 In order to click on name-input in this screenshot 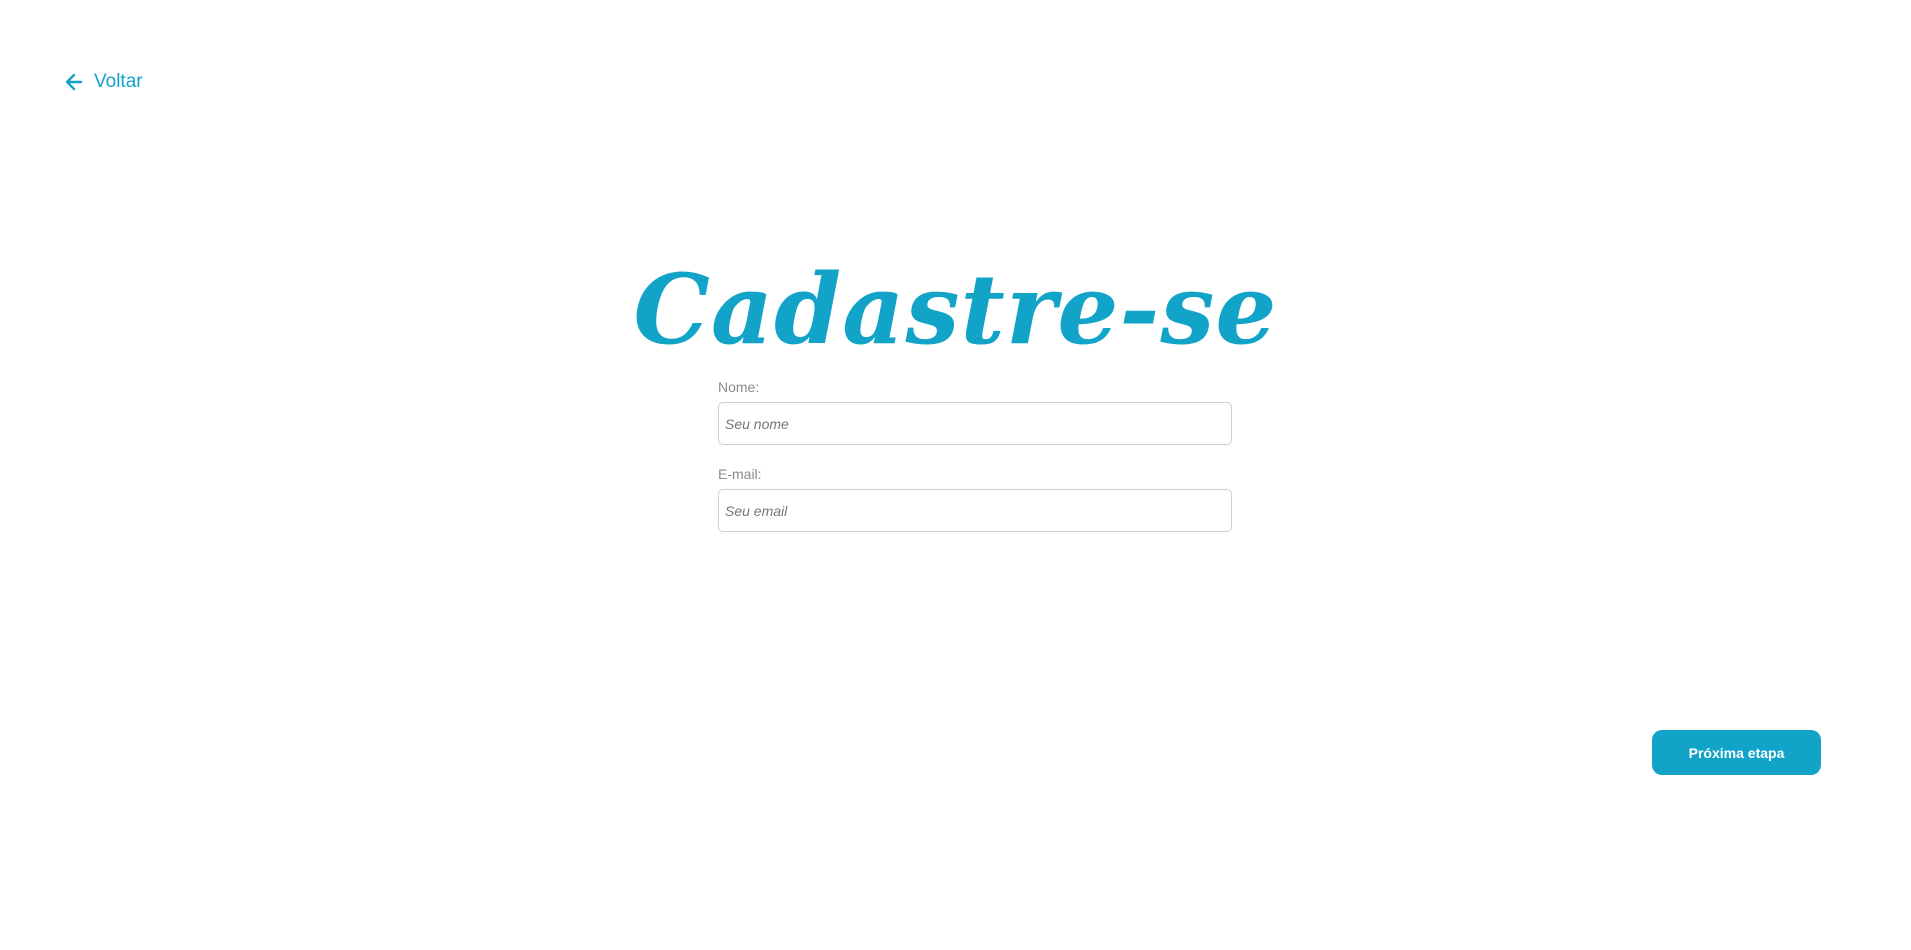, I will do `click(975, 423)`.